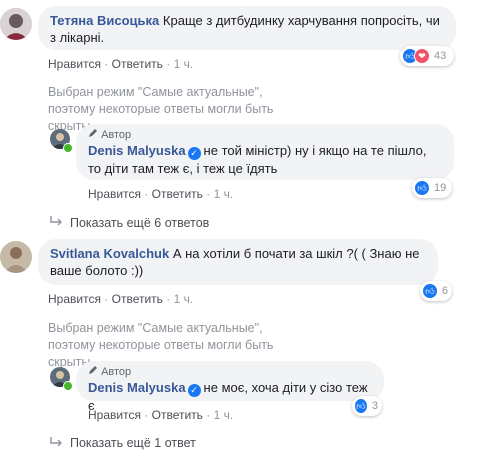 The height and width of the screenshot is (461, 482). I want to click on reaction-summary: 👍︎ ❤︎ 43, so click(427, 56).